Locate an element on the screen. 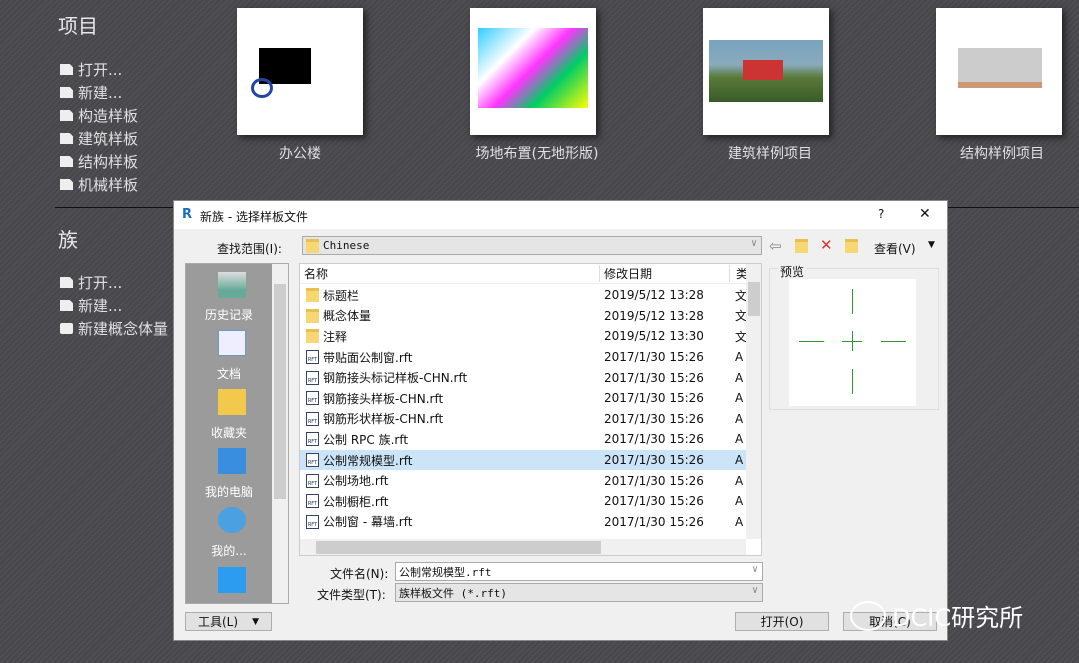  filetype-dropdown: 族样板文件 (*.rft) ∨ is located at coordinates (579, 592).